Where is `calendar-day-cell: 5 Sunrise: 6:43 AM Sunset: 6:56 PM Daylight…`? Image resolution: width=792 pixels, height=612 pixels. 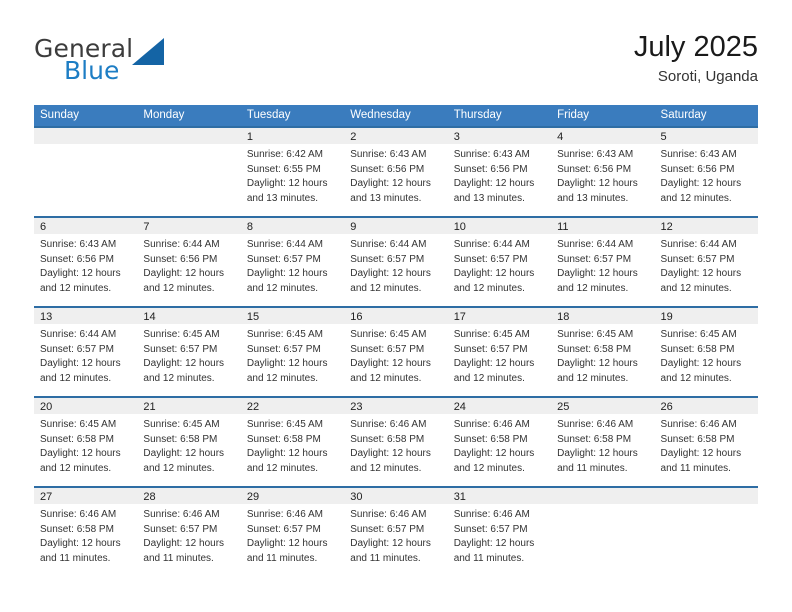
calendar-day-cell: 5 Sunrise: 6:43 AM Sunset: 6:56 PM Daylight… is located at coordinates (706, 171).